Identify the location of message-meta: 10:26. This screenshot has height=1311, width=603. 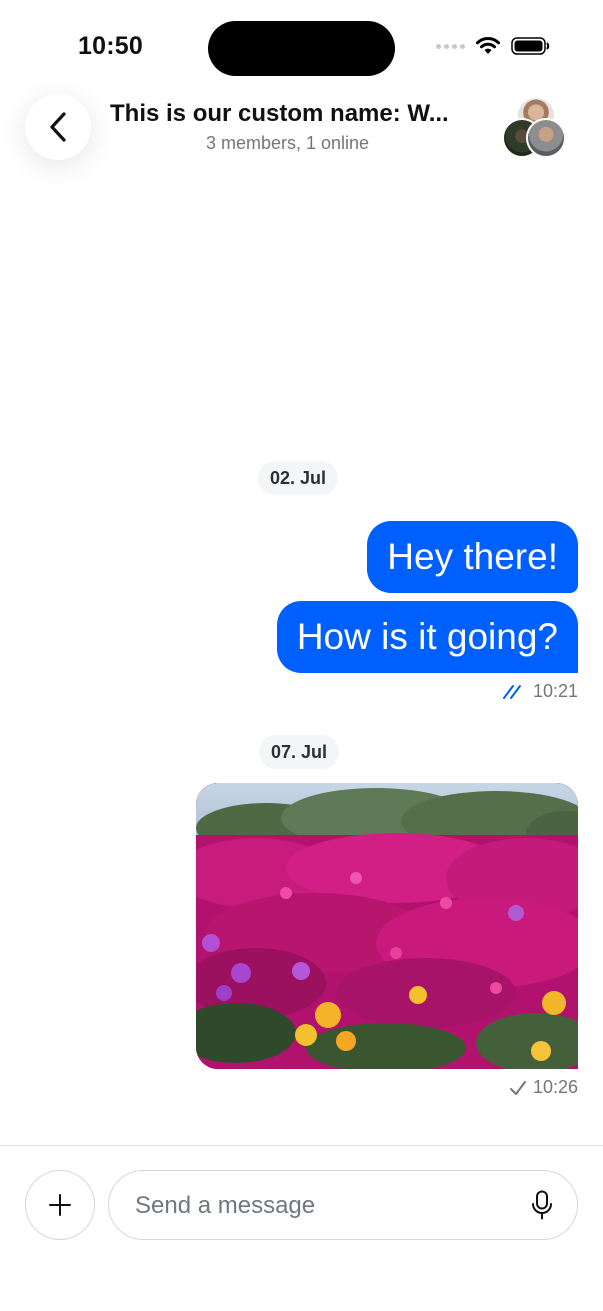
(543, 1087).